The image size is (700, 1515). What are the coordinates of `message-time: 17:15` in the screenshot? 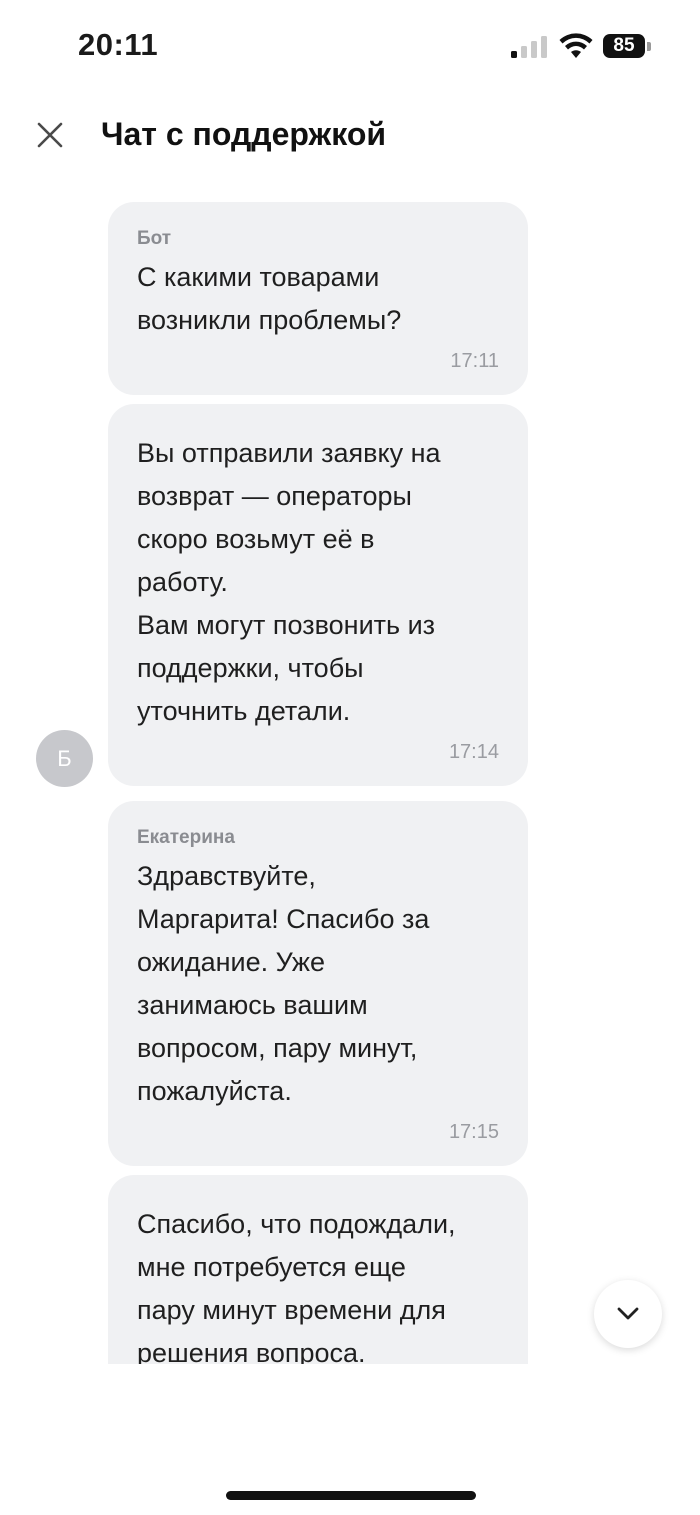 It's located at (473, 1132).